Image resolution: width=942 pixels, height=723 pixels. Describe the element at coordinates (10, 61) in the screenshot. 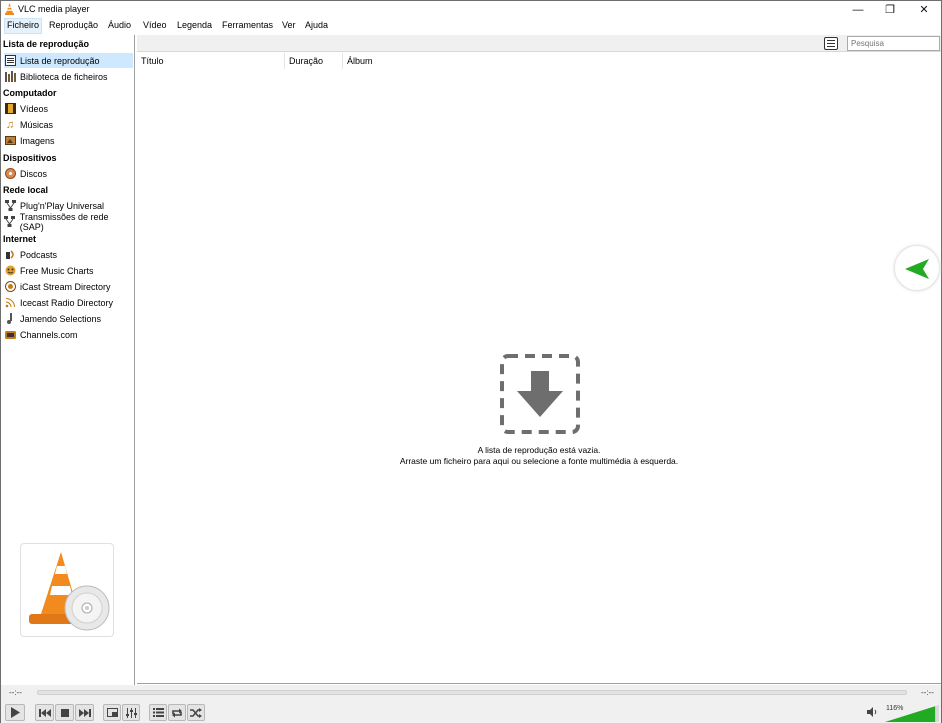

I see `playlist-icon` at that location.